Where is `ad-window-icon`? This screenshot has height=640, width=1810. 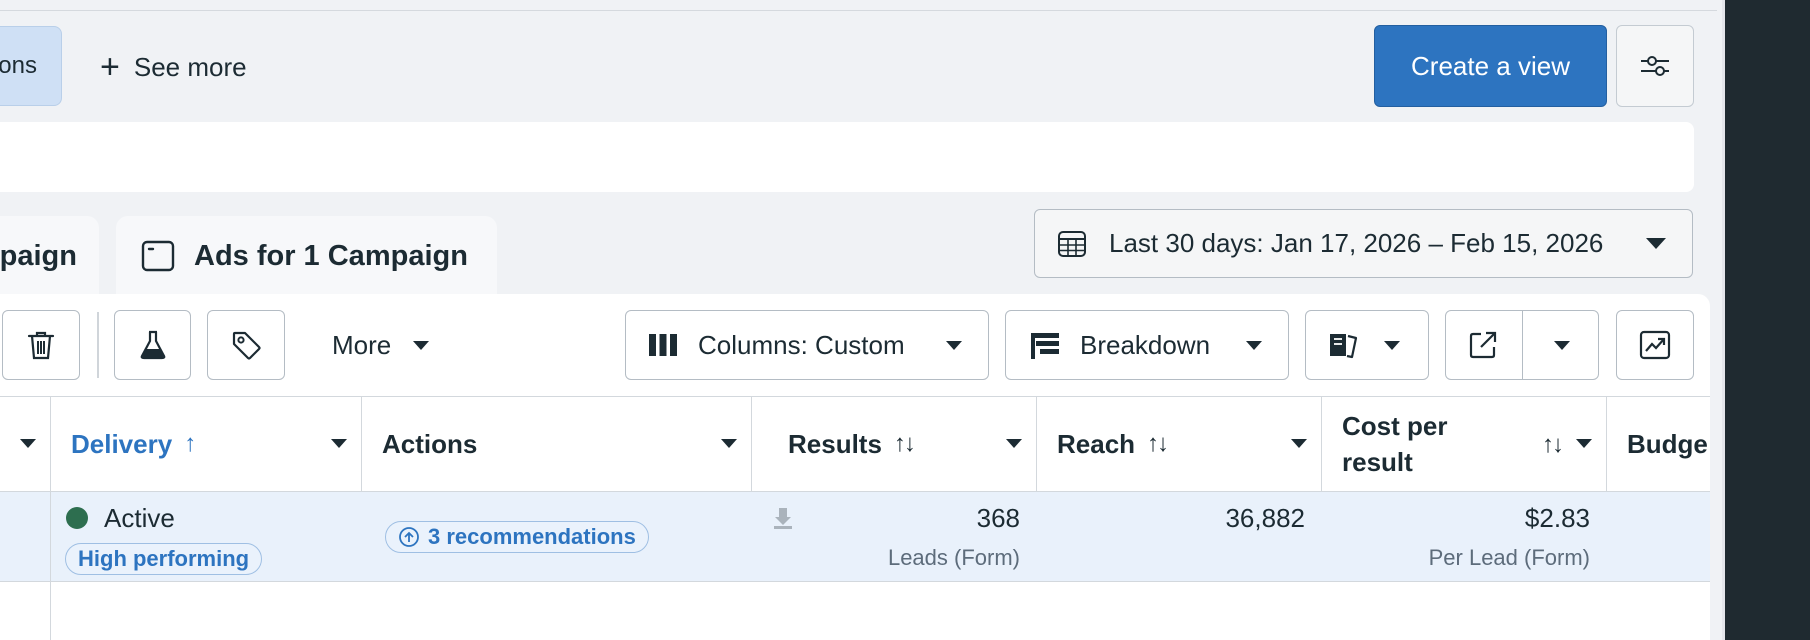
ad-window-icon is located at coordinates (158, 256).